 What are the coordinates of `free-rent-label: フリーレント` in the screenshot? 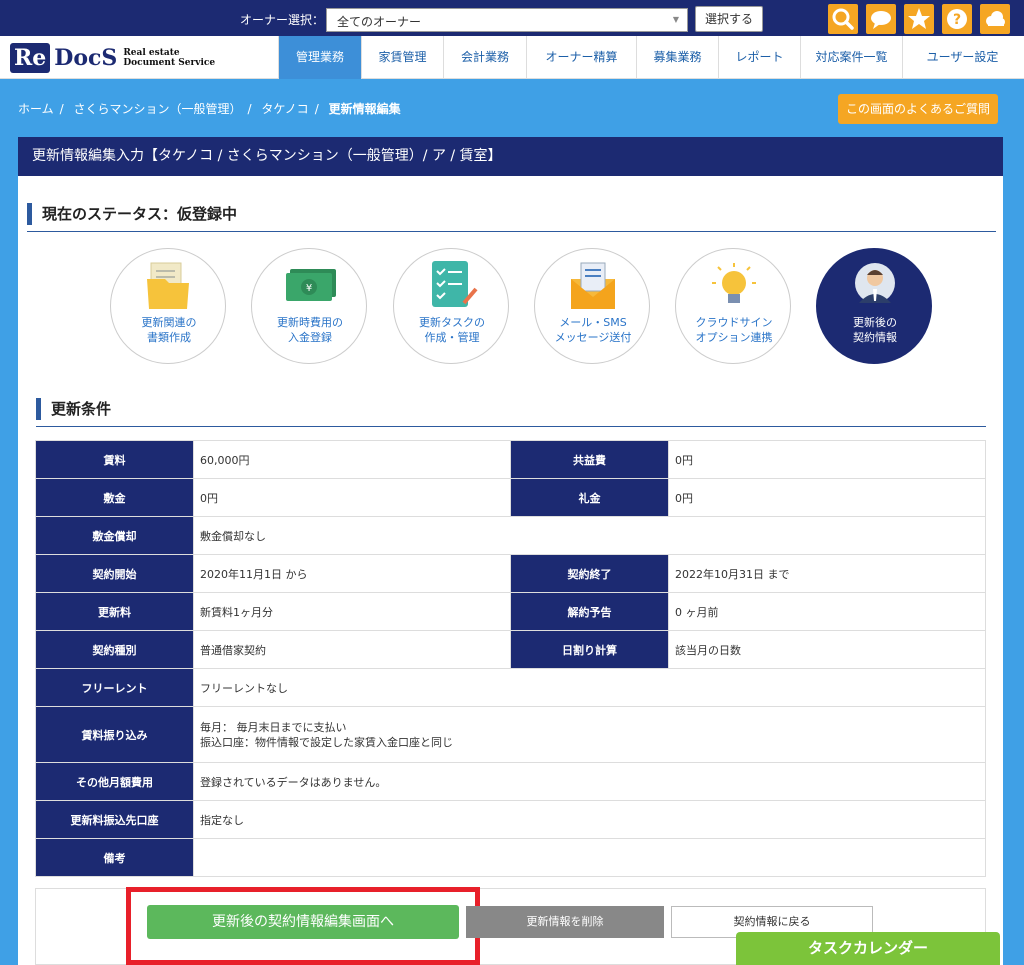 It's located at (114, 687).